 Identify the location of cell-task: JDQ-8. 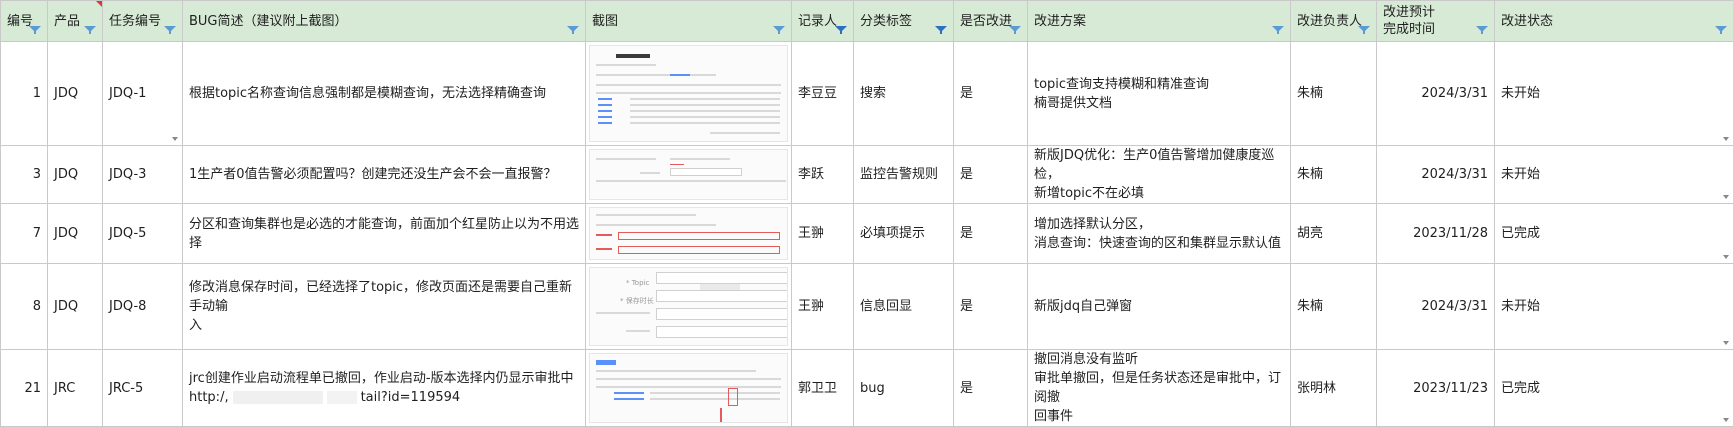
(142, 306).